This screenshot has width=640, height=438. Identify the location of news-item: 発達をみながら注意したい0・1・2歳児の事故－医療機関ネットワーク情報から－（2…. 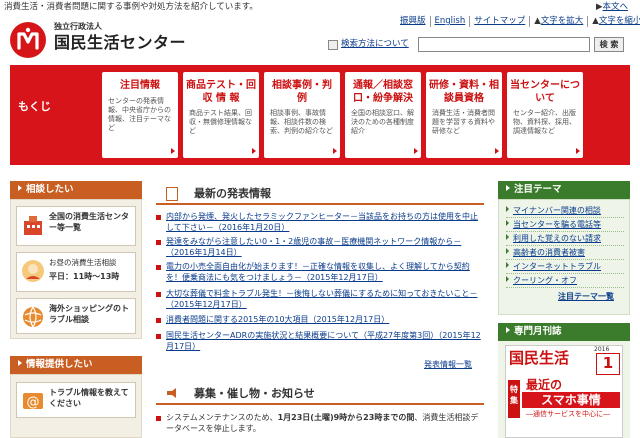
(320, 248).